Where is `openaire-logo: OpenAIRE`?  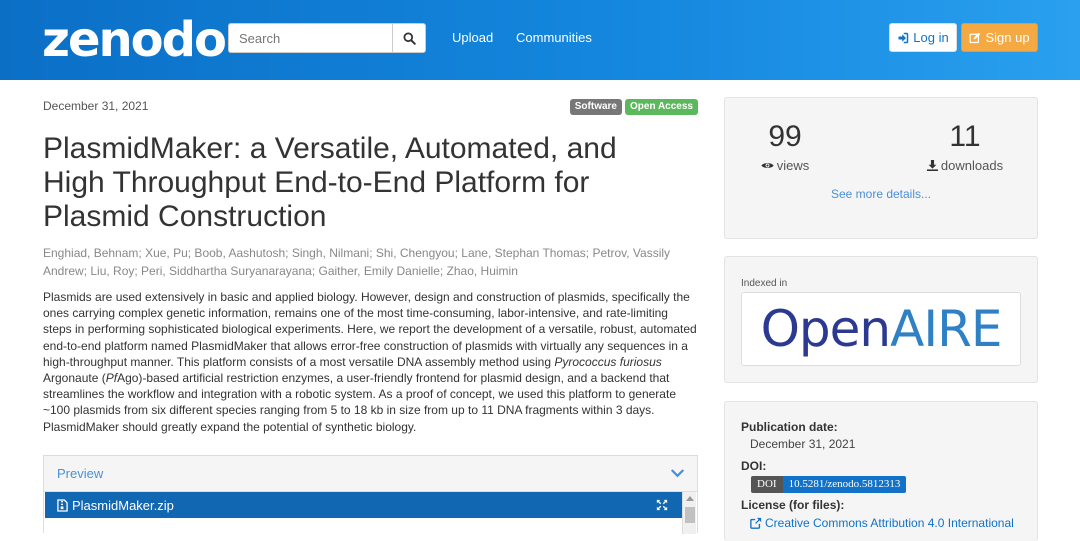 openaire-logo: OpenAIRE is located at coordinates (881, 329).